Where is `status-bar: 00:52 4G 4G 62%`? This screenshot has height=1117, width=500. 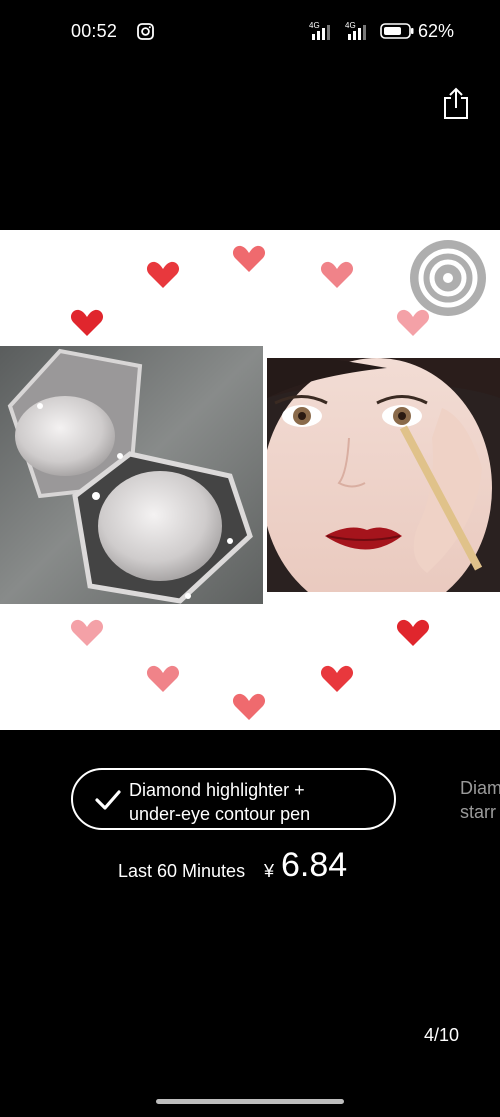
status-bar: 00:52 4G 4G 62% is located at coordinates (250, 32).